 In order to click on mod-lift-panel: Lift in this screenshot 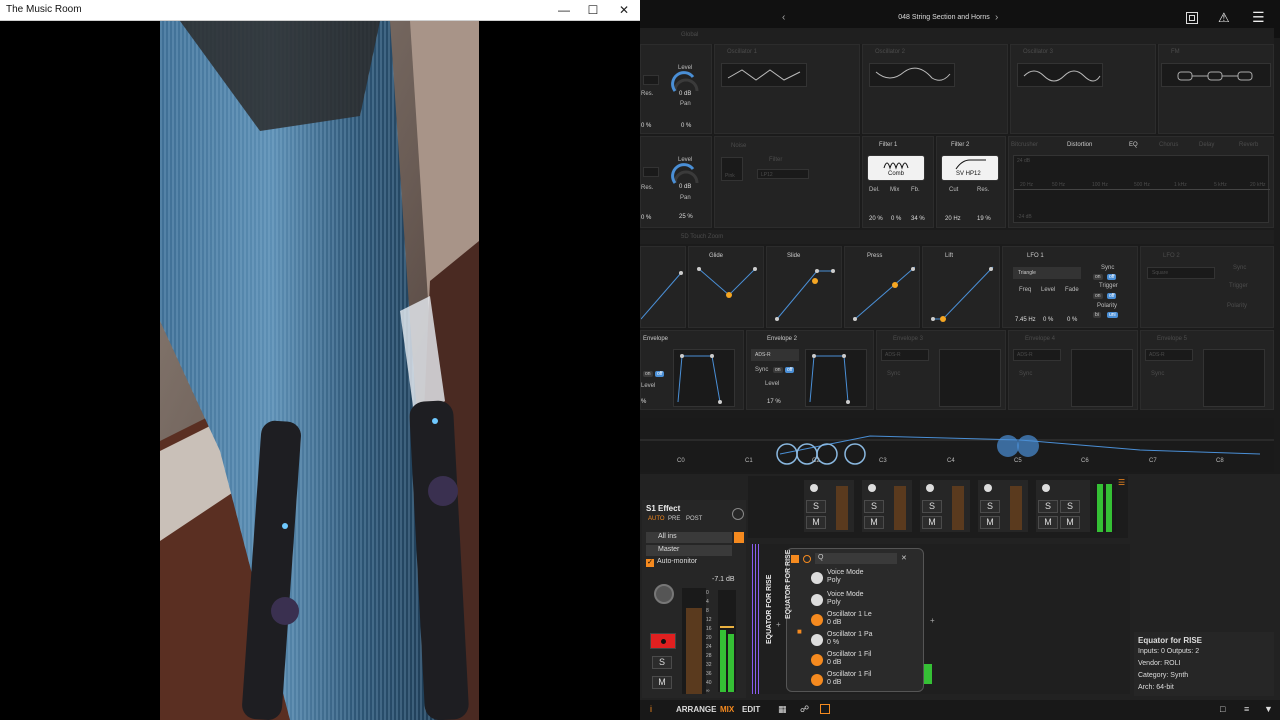, I will do `click(961, 287)`.